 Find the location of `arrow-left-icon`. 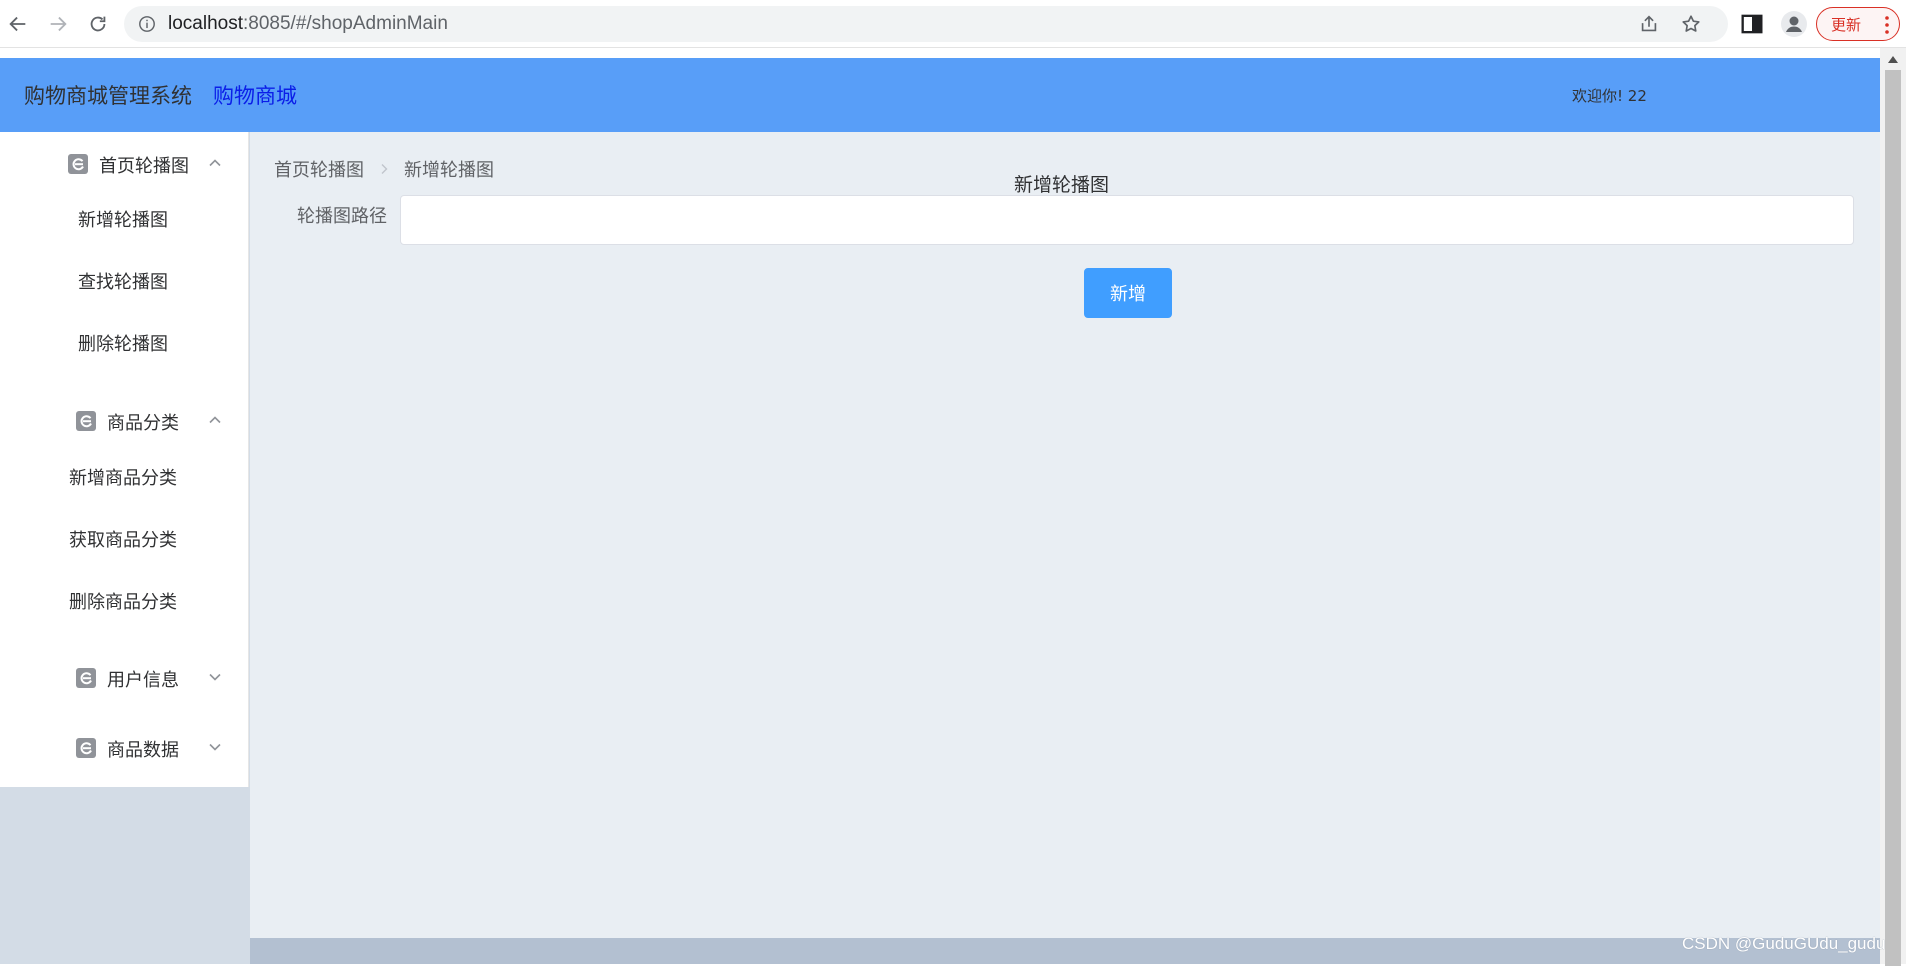

arrow-left-icon is located at coordinates (17, 24).